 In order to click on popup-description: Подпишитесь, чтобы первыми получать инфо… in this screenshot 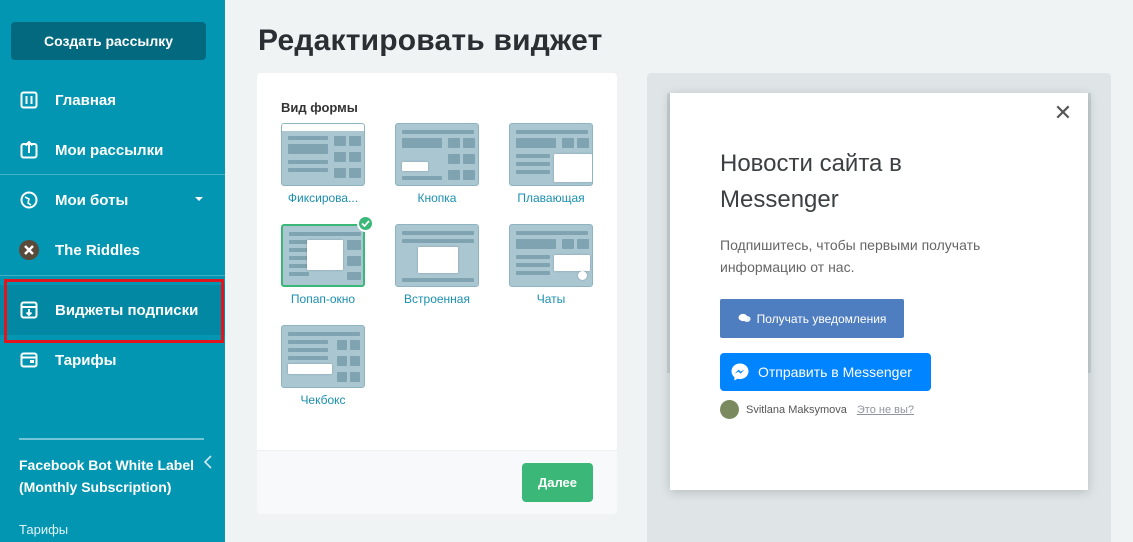, I will do `click(850, 256)`.